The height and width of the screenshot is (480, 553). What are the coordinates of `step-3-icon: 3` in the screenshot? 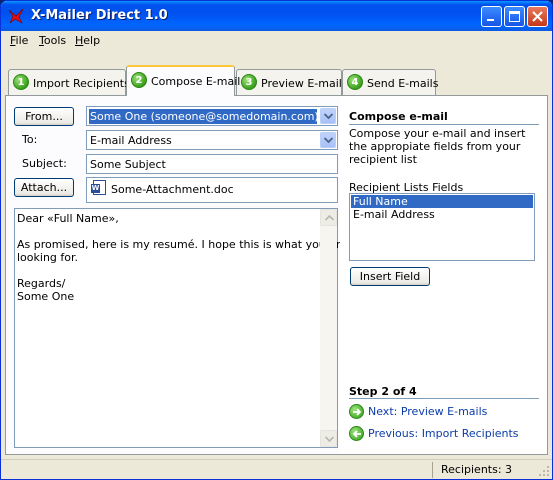 It's located at (249, 82).